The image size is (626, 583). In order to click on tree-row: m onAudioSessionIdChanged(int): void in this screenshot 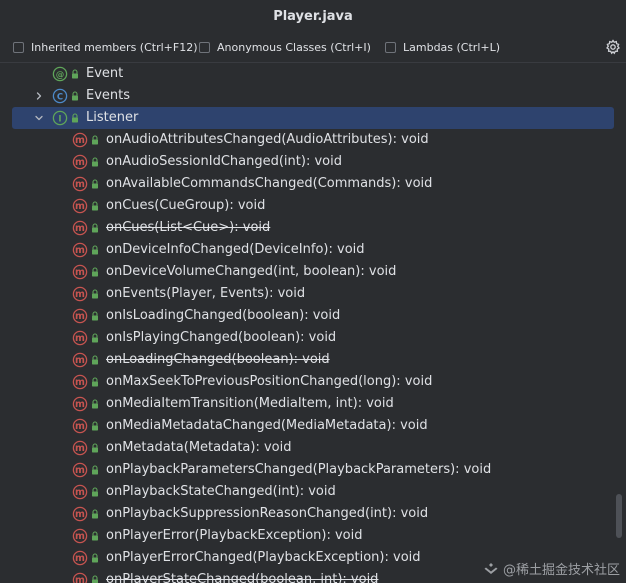, I will do `click(313, 162)`.